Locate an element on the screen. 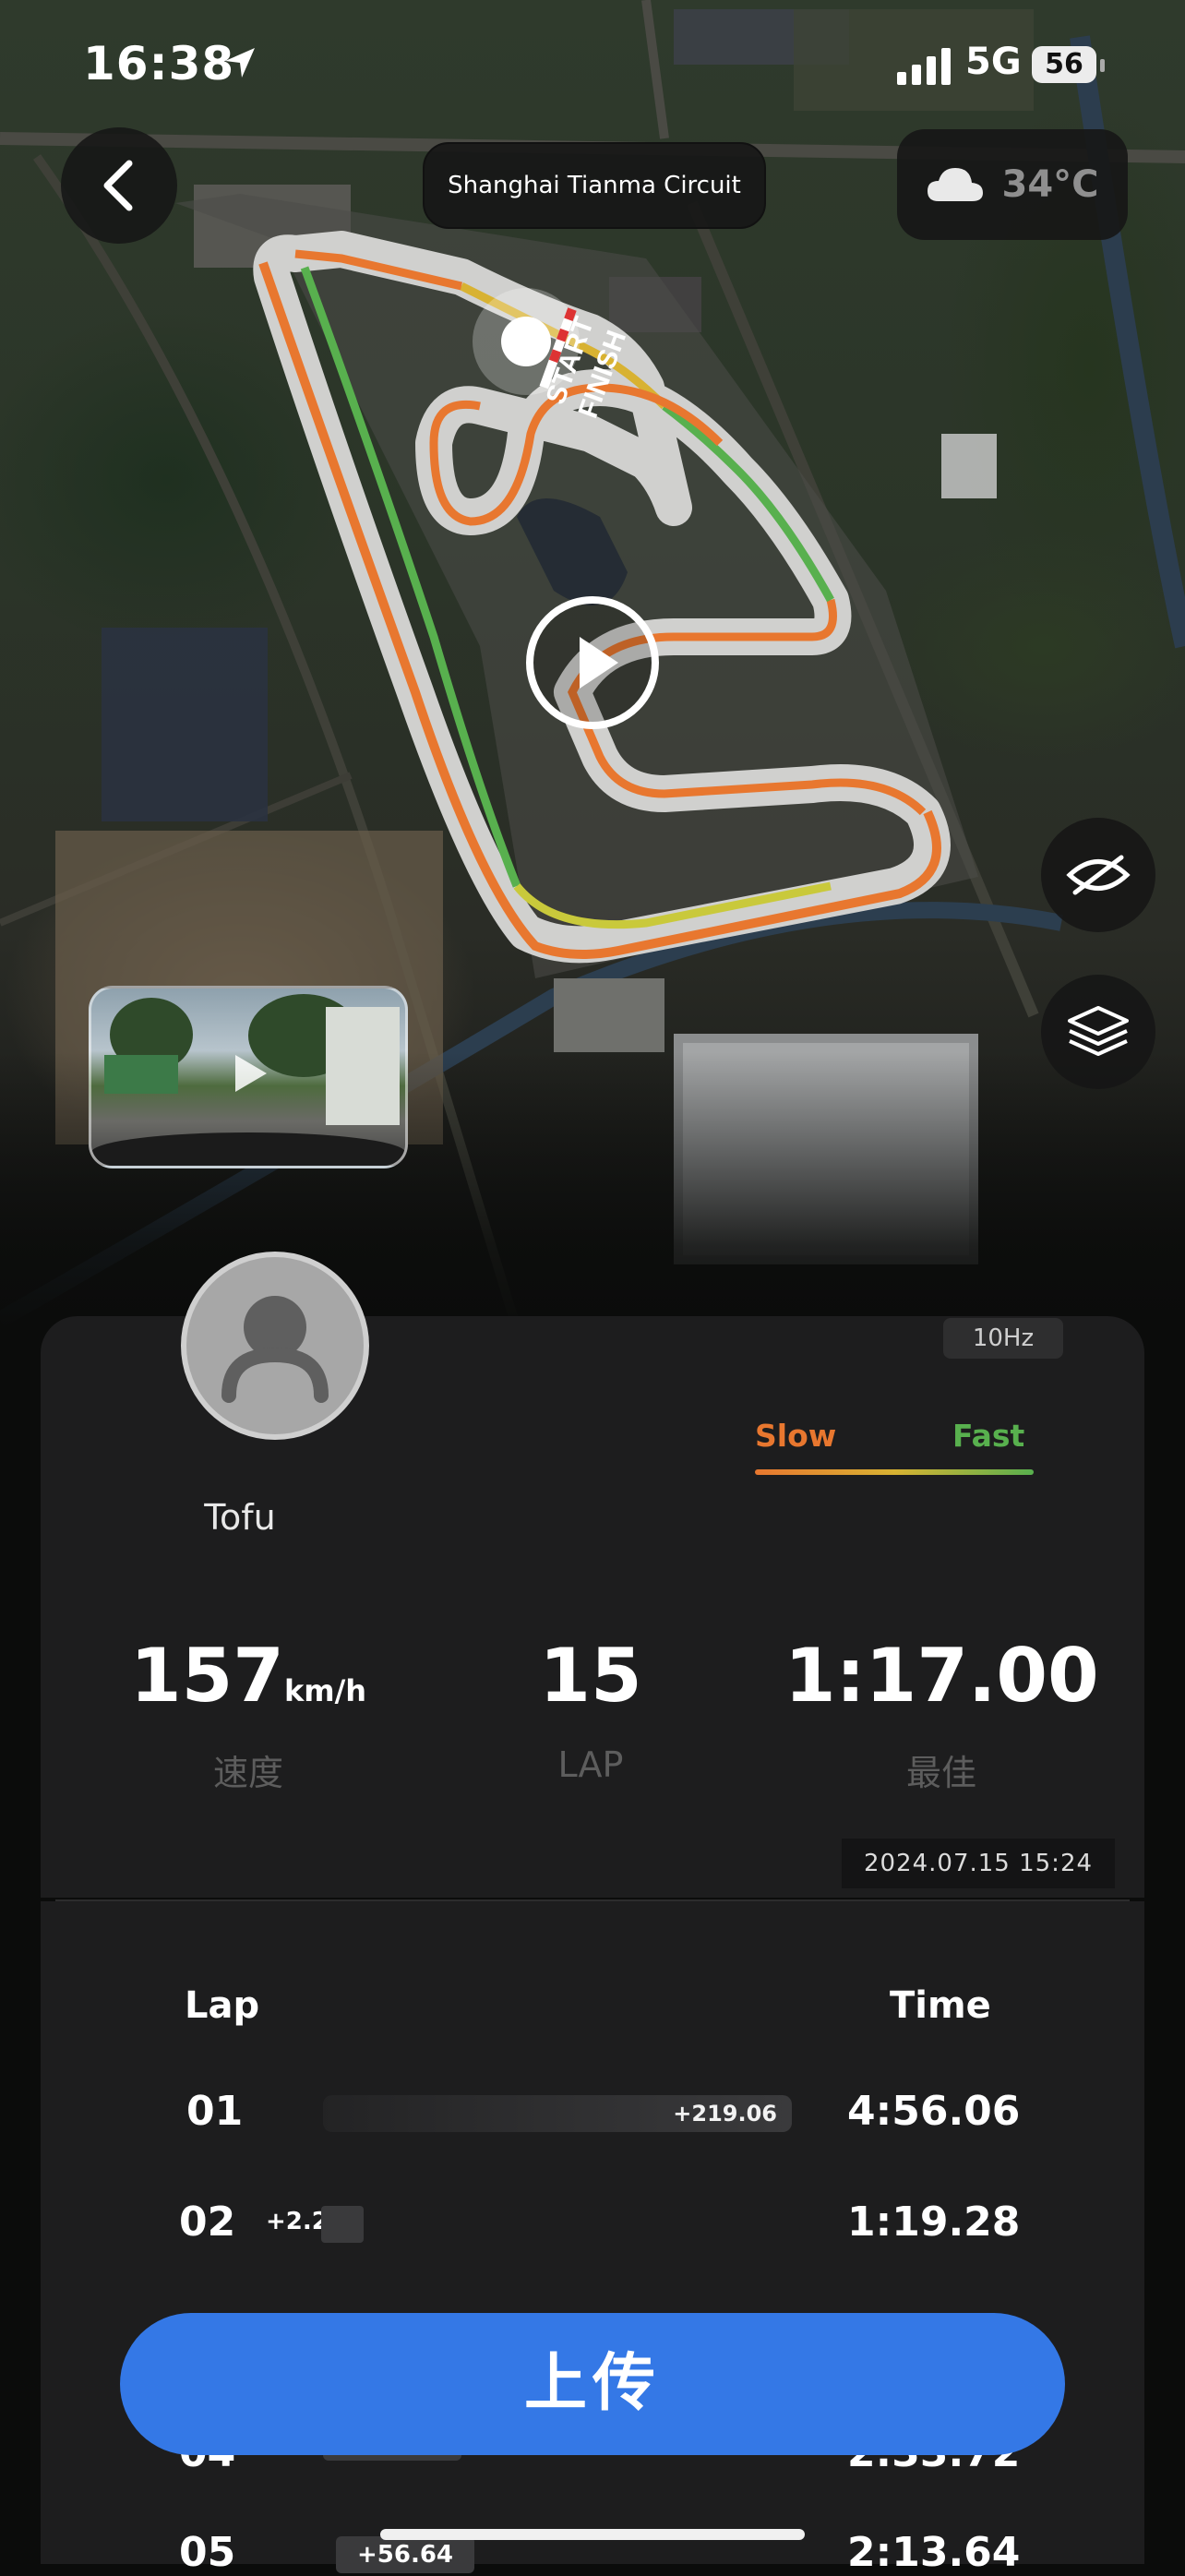  speed-stat: 157km/h 速度 is located at coordinates (248, 1717).